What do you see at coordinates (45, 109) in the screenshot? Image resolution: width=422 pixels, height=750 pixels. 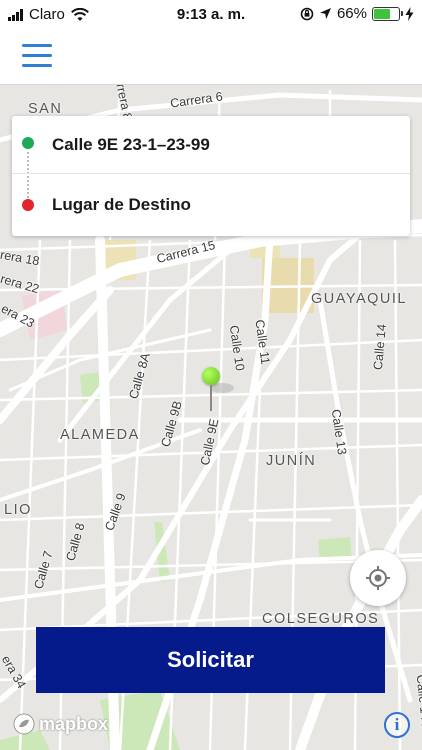 I see `district-san-label: SAN` at bounding box center [45, 109].